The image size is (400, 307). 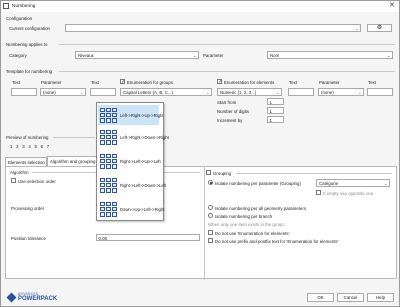 What do you see at coordinates (353, 183) in the screenshot?
I see `grouping-category-select: Catégorie ⌄` at bounding box center [353, 183].